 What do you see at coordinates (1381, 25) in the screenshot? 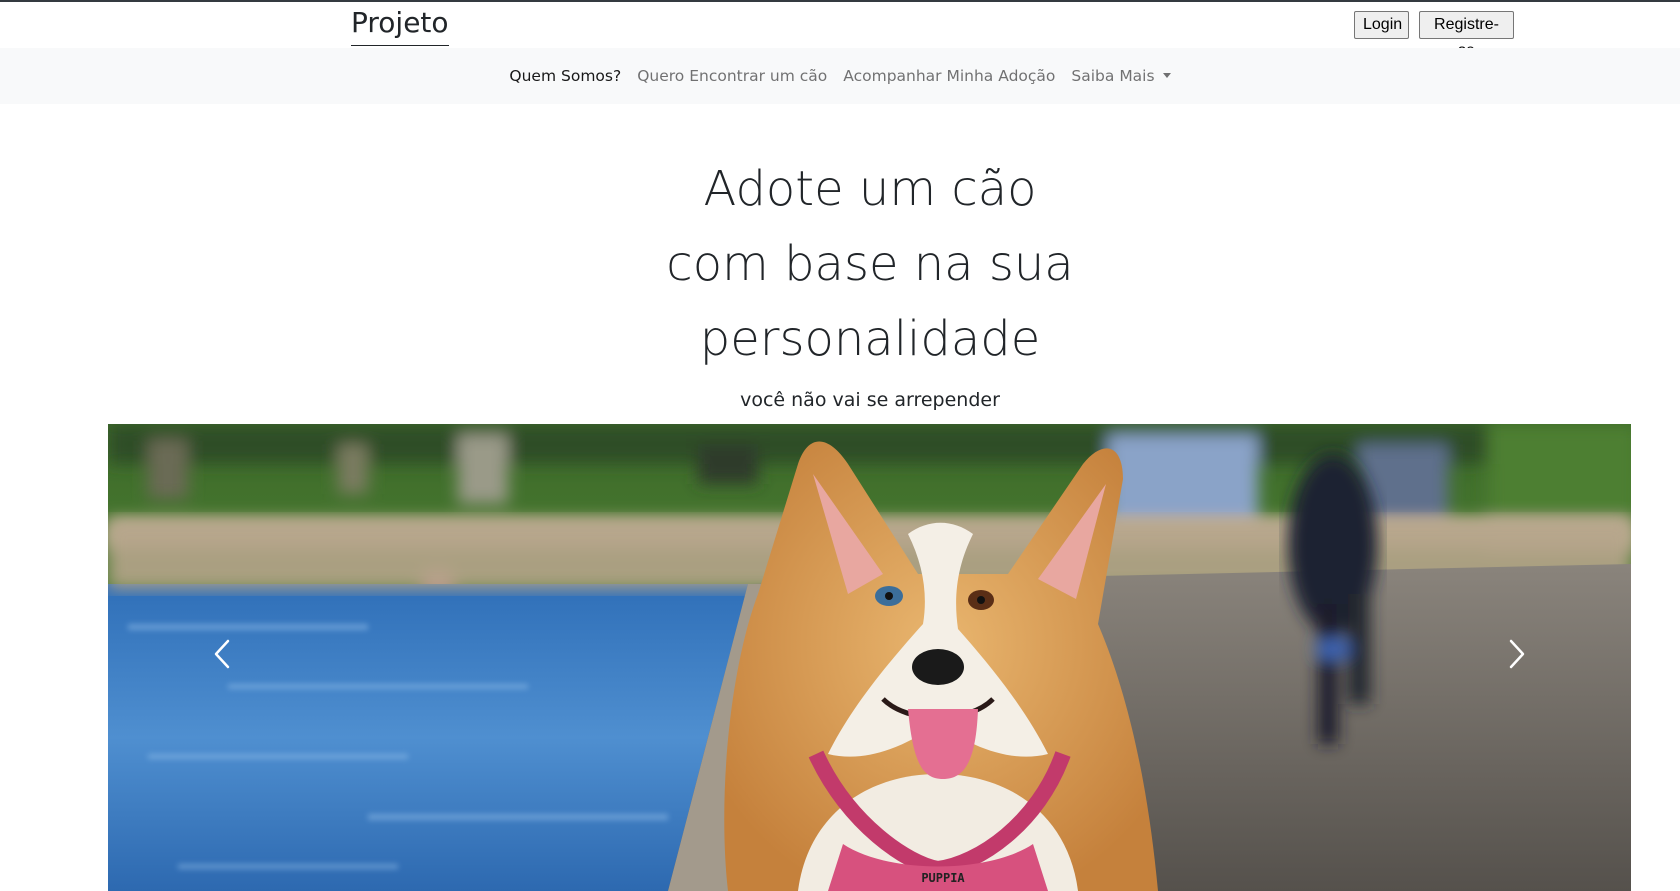
I see `login-button: Login` at bounding box center [1381, 25].